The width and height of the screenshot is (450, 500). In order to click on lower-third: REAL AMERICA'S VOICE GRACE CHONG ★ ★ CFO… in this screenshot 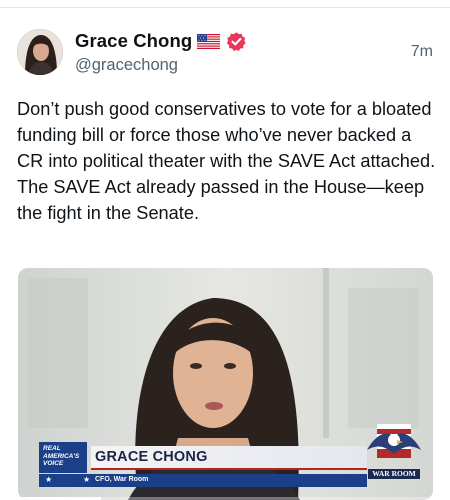, I will do `click(233, 455)`.